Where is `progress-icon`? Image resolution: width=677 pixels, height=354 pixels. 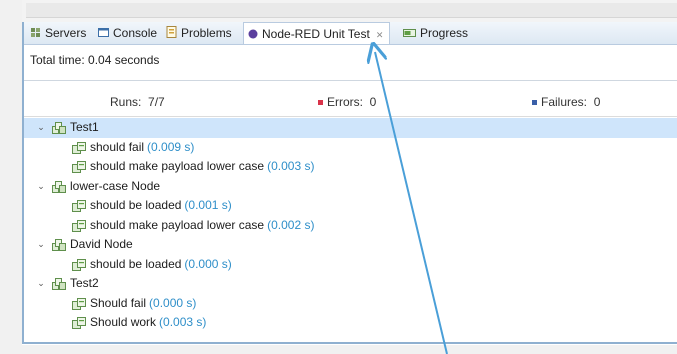 progress-icon is located at coordinates (409, 34).